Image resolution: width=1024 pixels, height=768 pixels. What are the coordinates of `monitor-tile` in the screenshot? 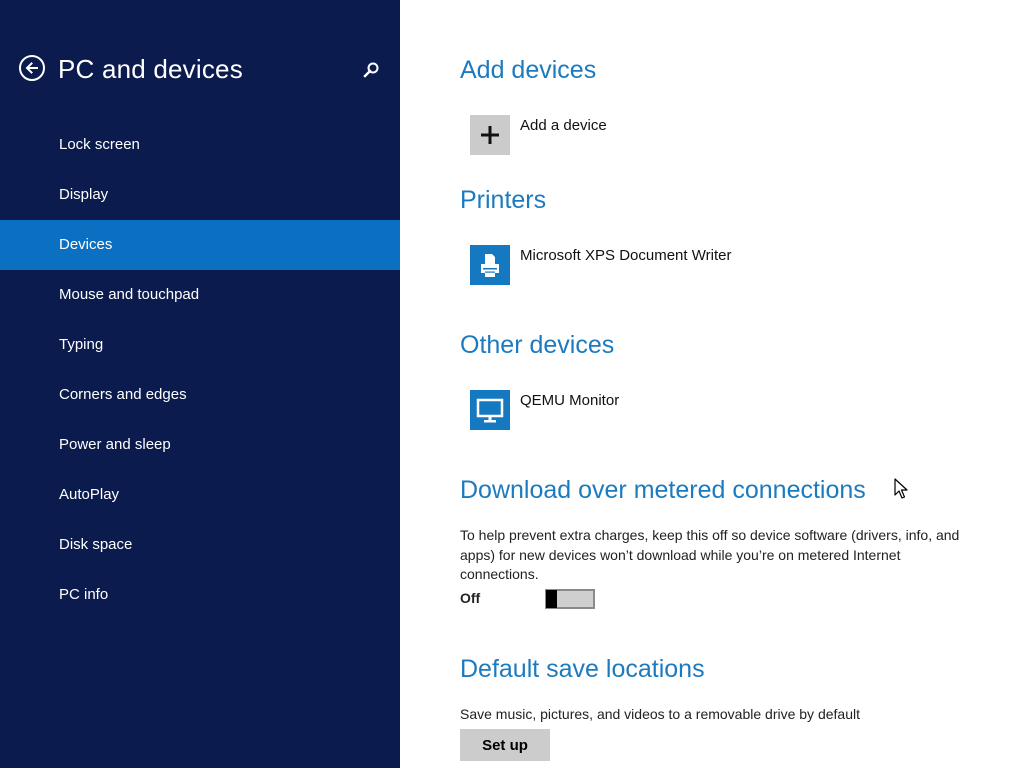 It's located at (490, 410).